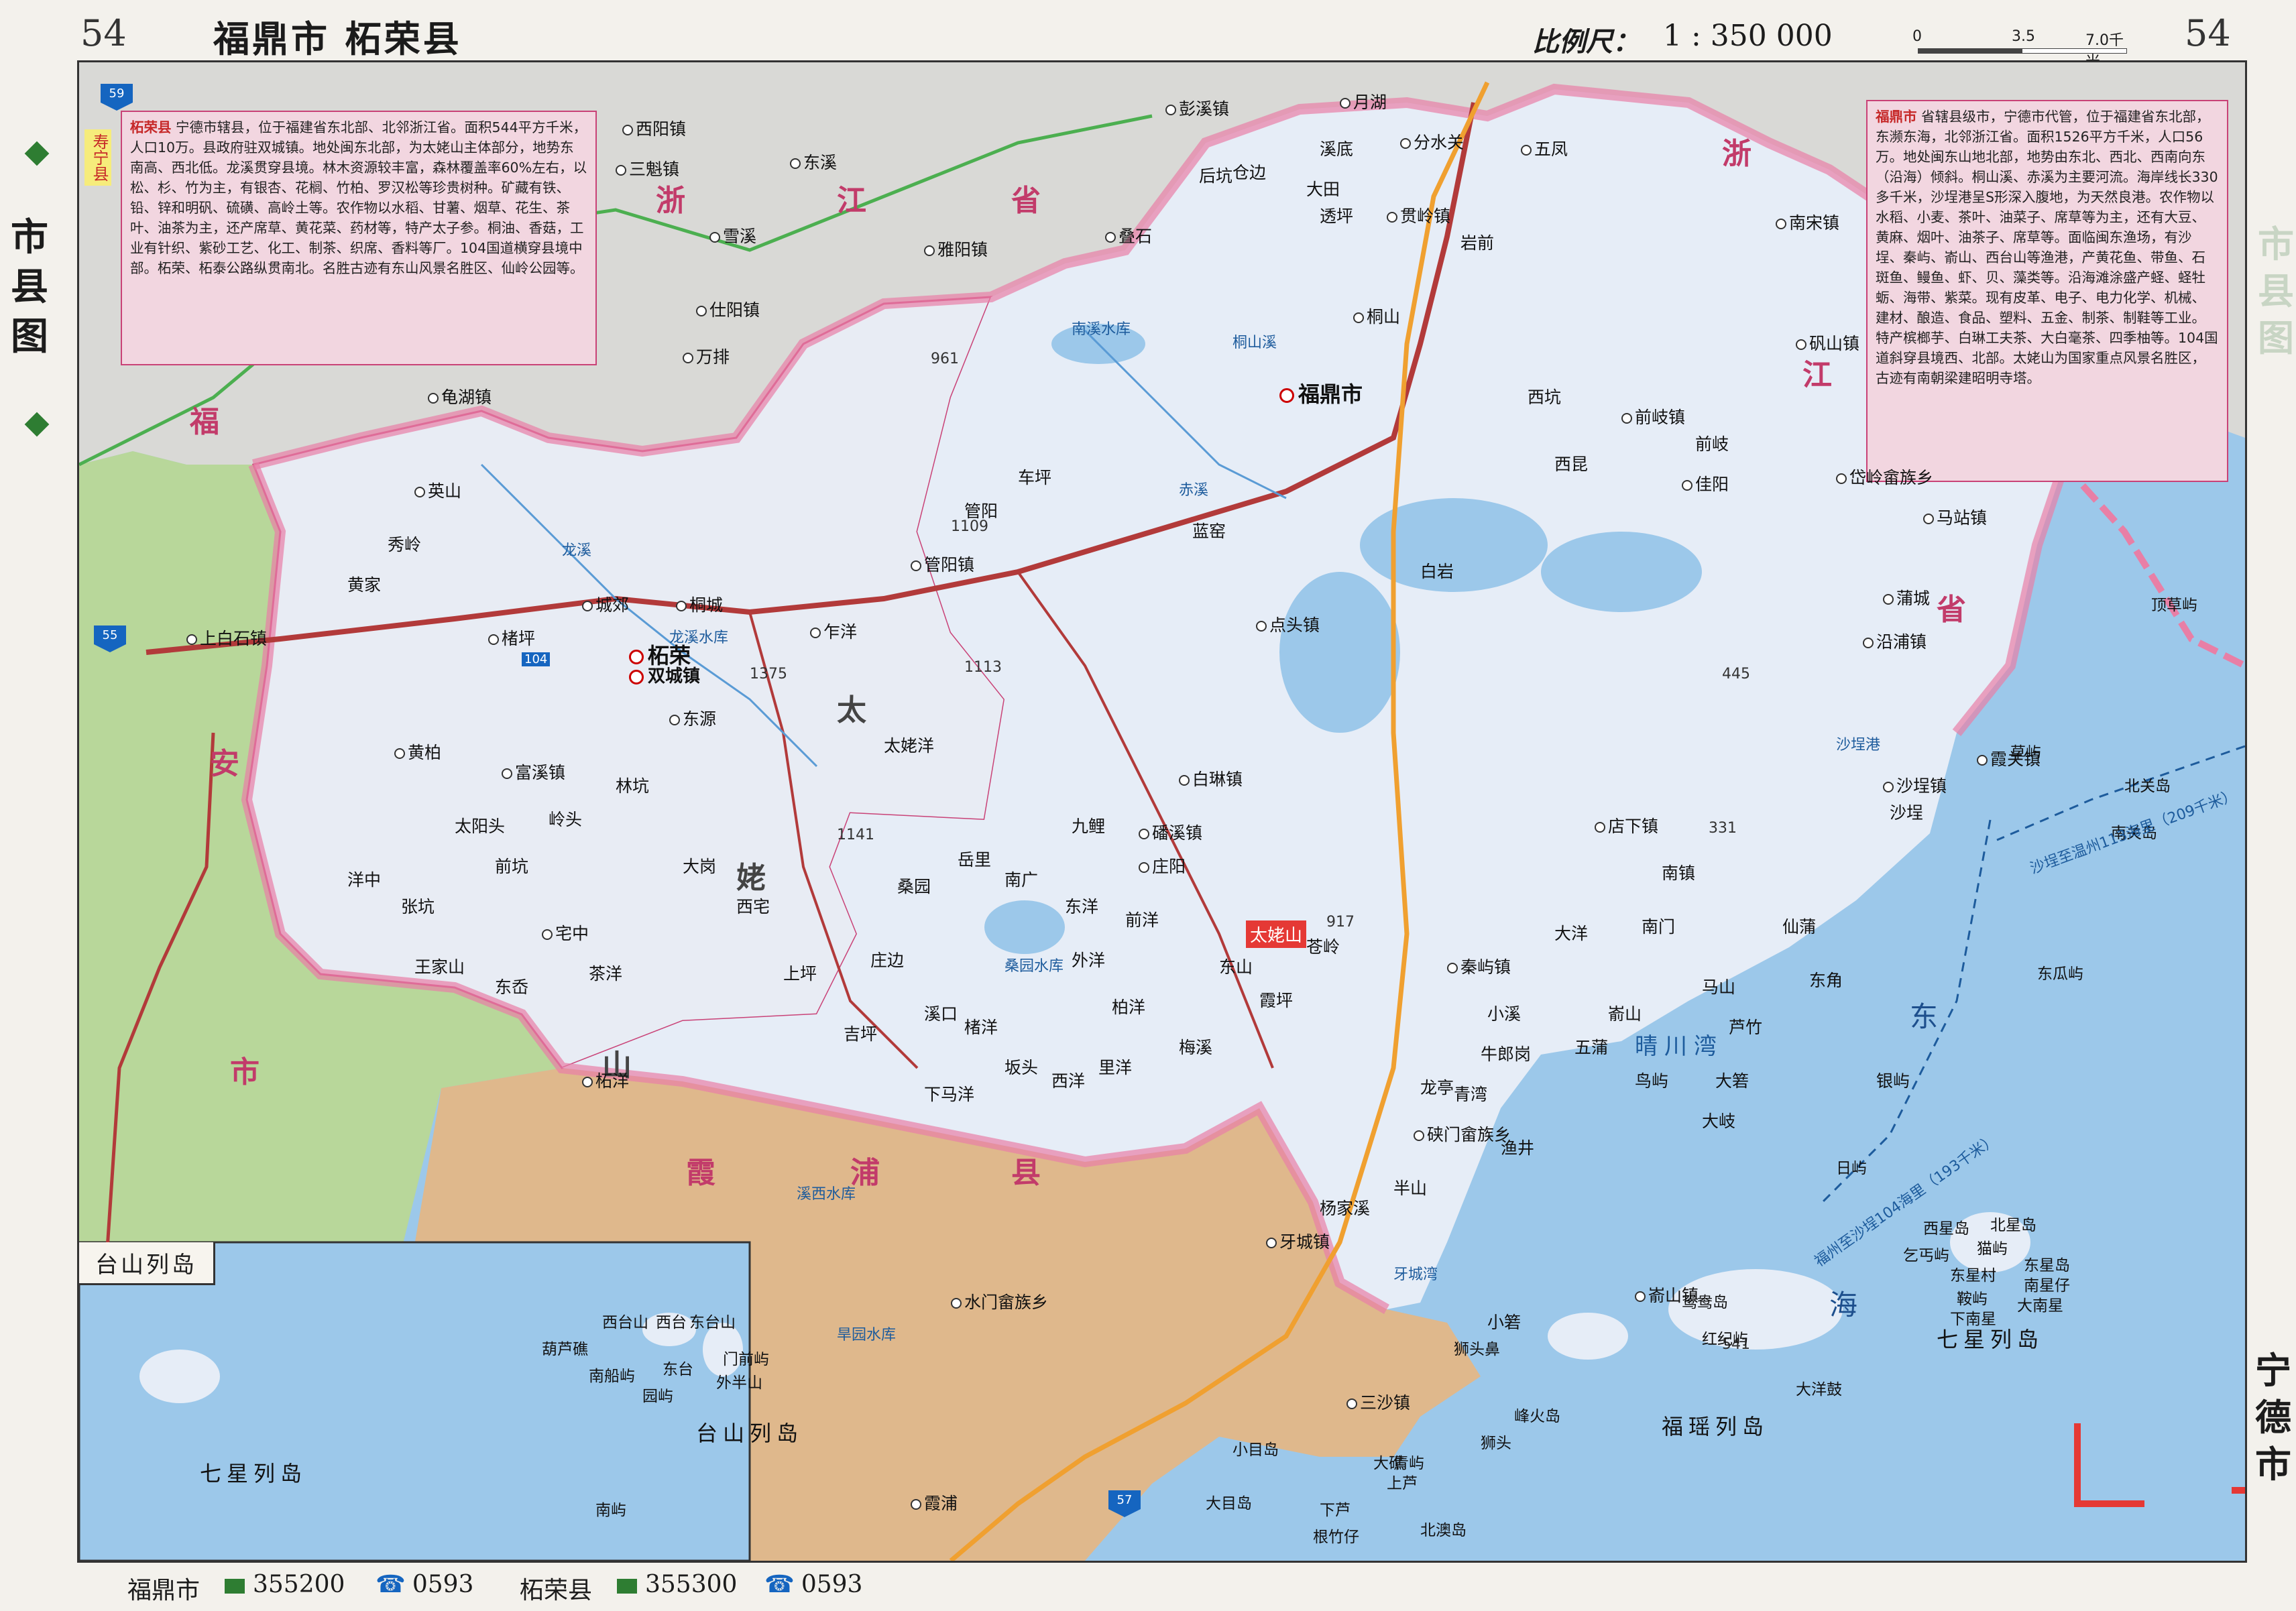  I want to click on lake-area, so click(1622, 572).